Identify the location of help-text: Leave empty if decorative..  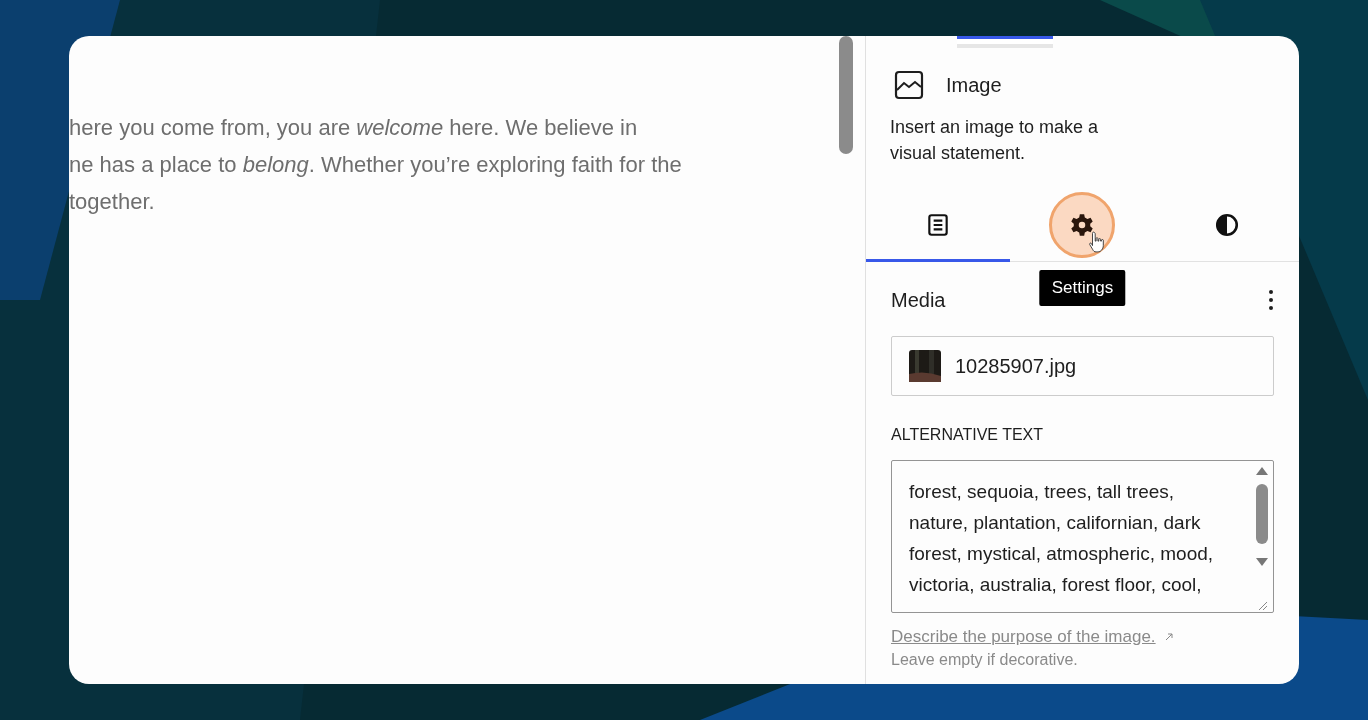
(985, 660).